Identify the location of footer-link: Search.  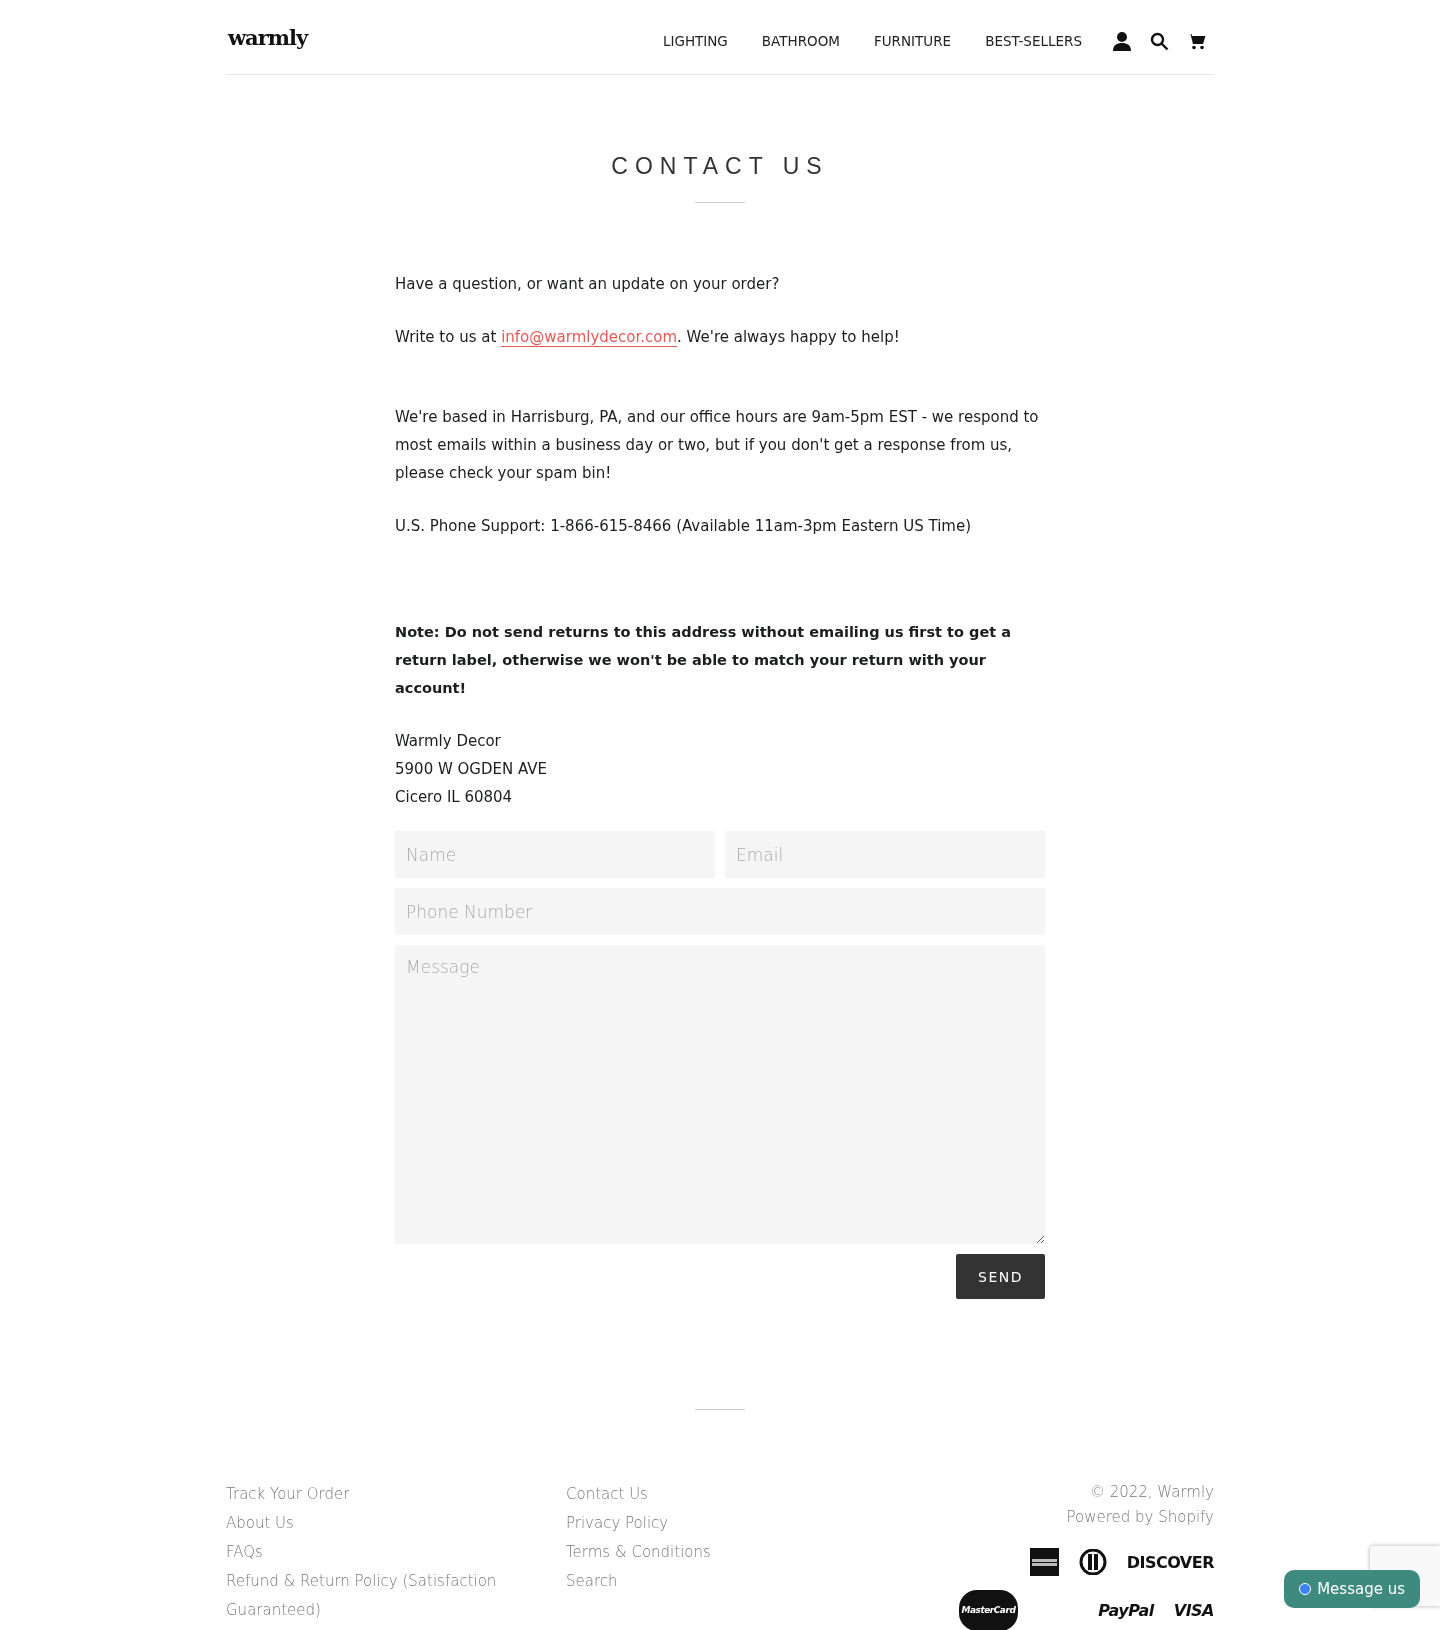
(716, 1581).